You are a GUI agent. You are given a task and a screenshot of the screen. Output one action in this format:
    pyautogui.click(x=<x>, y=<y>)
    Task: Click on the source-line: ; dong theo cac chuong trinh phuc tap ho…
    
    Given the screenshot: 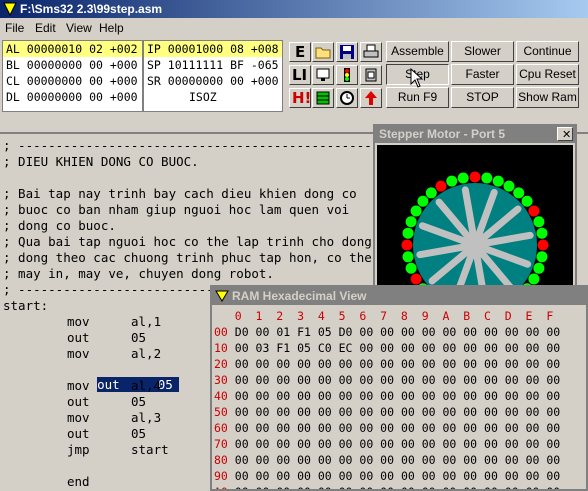 What is the action you would take?
    pyautogui.click(x=187, y=257)
    